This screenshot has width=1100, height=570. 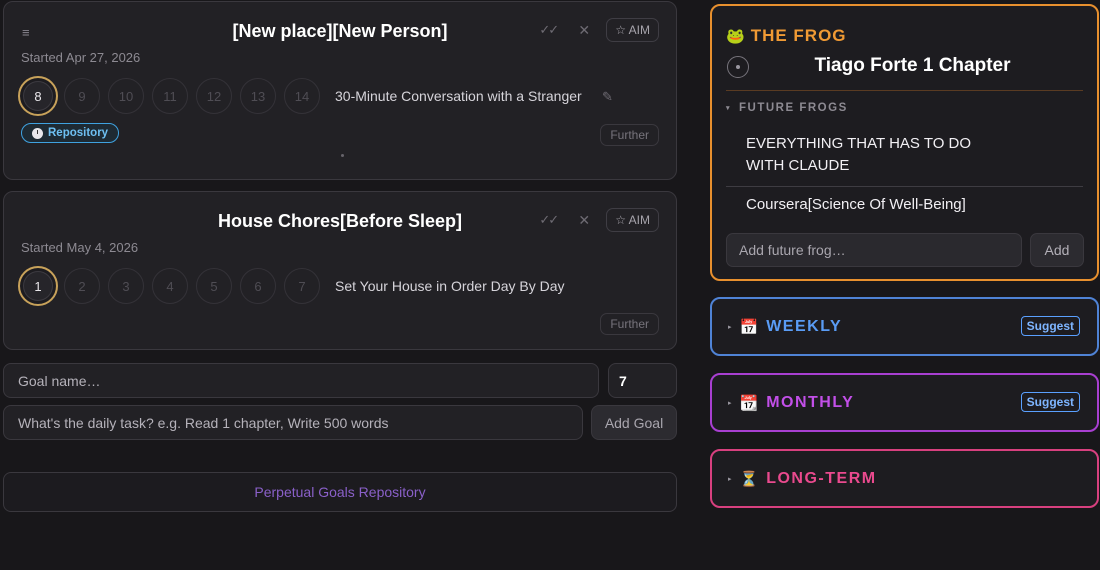 I want to click on future-frogs-toggle: ▾ FUTURE FROGS, so click(x=787, y=108).